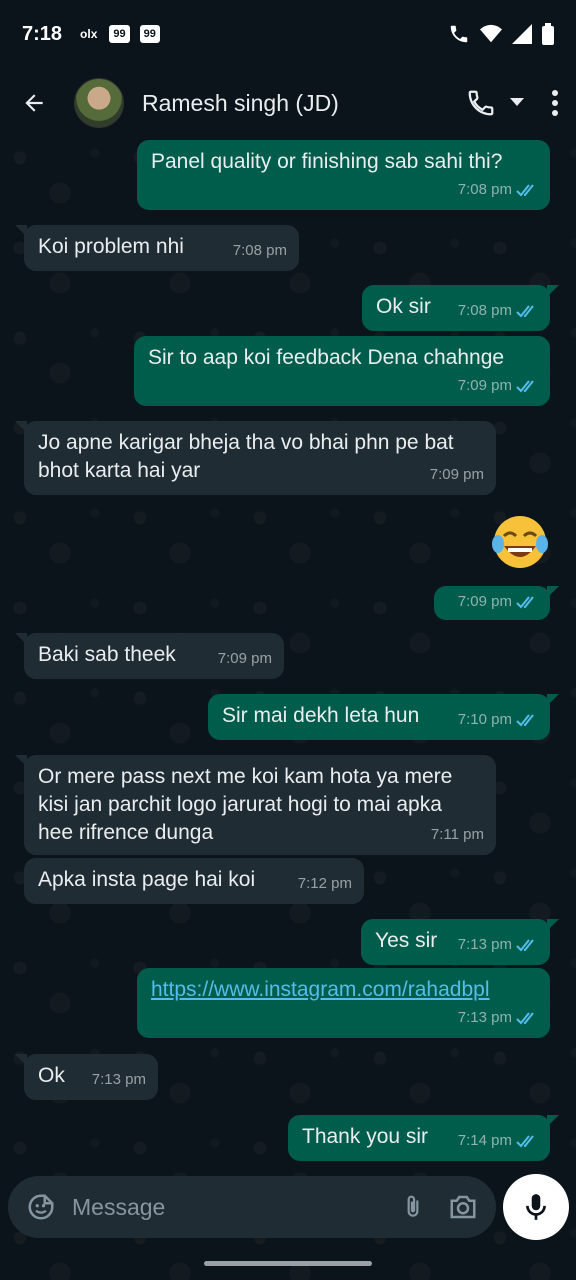 The width and height of the screenshot is (576, 1280). I want to click on message-text: Apka insta page hai koi, so click(147, 879).